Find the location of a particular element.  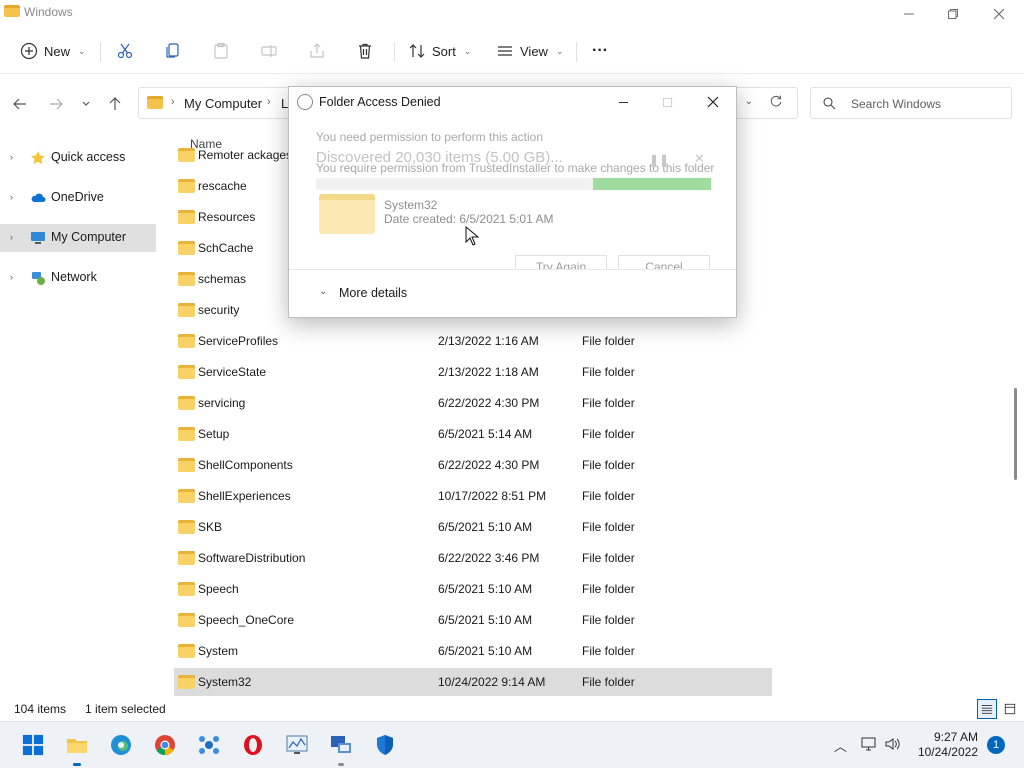

network-app-icon is located at coordinates (209, 745).